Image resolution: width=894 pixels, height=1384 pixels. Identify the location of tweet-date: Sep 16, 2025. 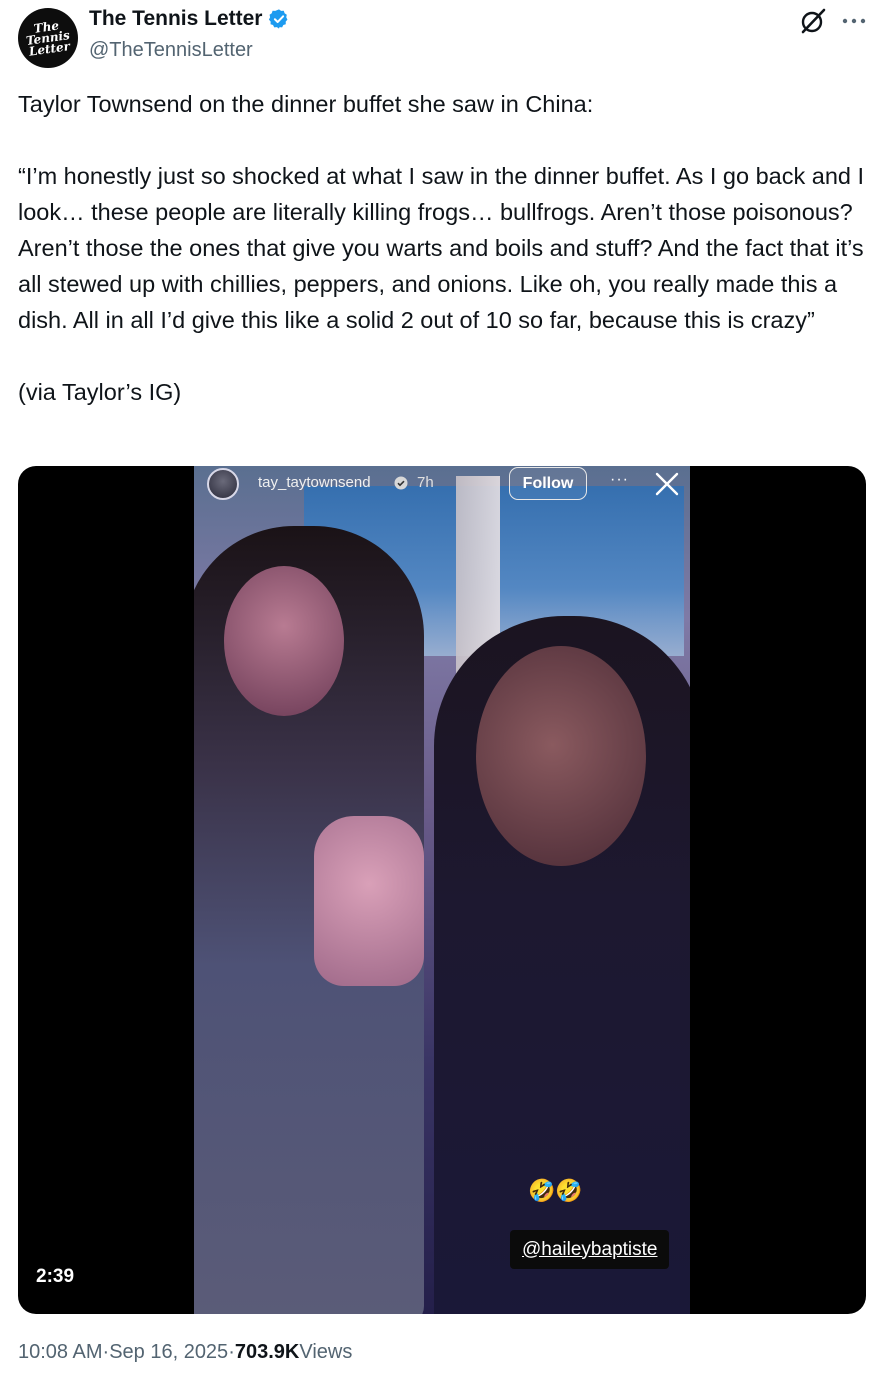
(168, 1352).